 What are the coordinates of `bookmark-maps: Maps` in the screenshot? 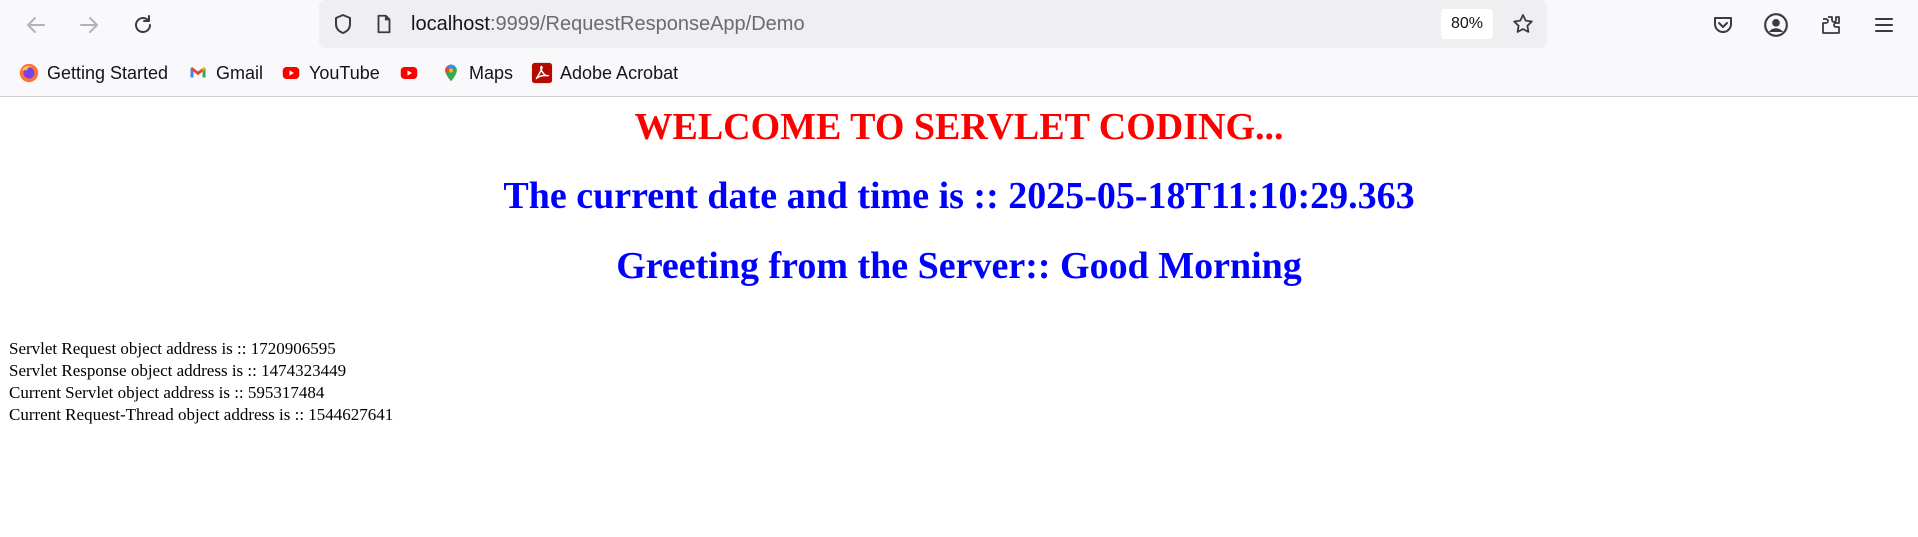 It's located at (476, 73).